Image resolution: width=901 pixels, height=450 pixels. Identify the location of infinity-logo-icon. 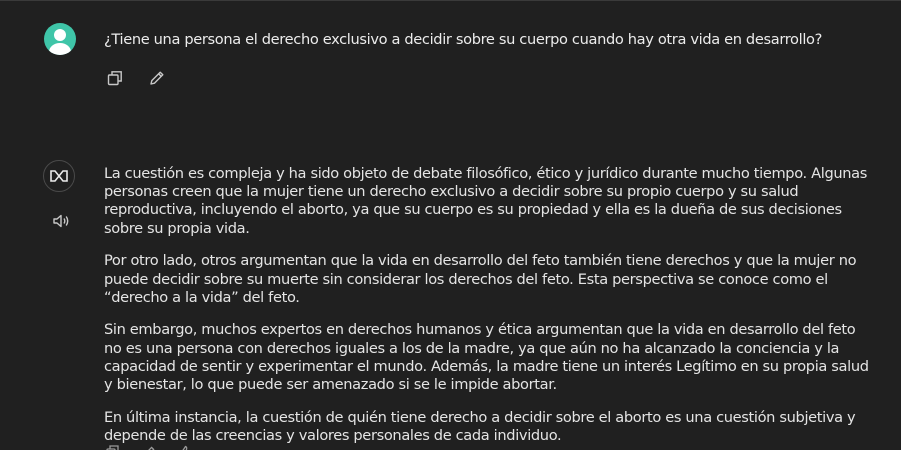
(59, 176).